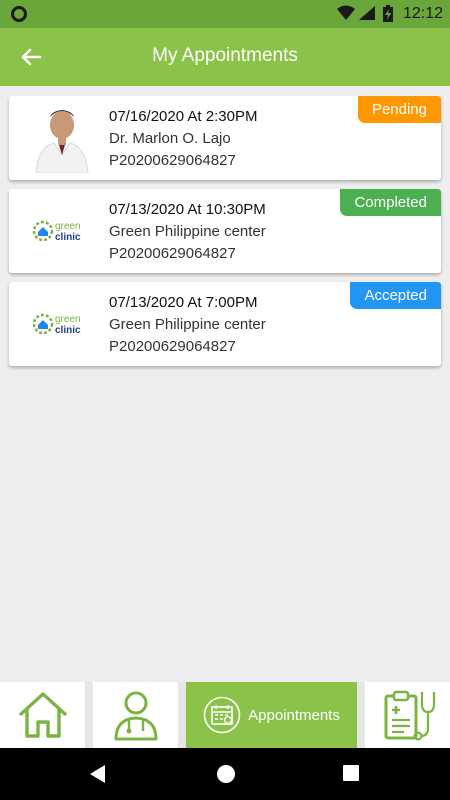 This screenshot has height=800, width=450. I want to click on appointment-datetime: 07/16/2020 At 2:30PM, so click(183, 116).